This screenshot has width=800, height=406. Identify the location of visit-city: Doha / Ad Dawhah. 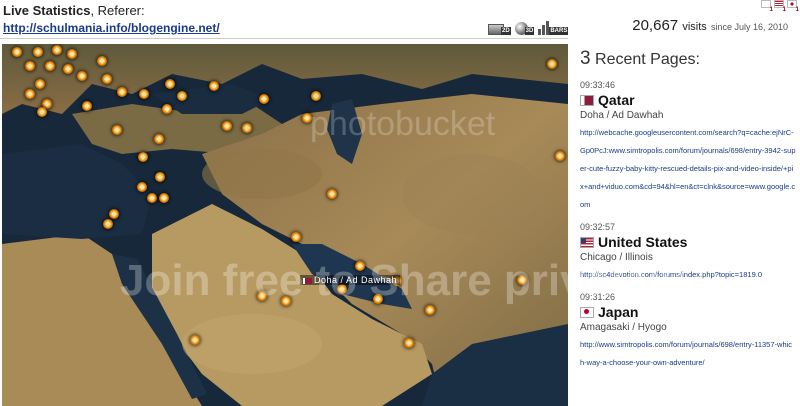
(622, 115).